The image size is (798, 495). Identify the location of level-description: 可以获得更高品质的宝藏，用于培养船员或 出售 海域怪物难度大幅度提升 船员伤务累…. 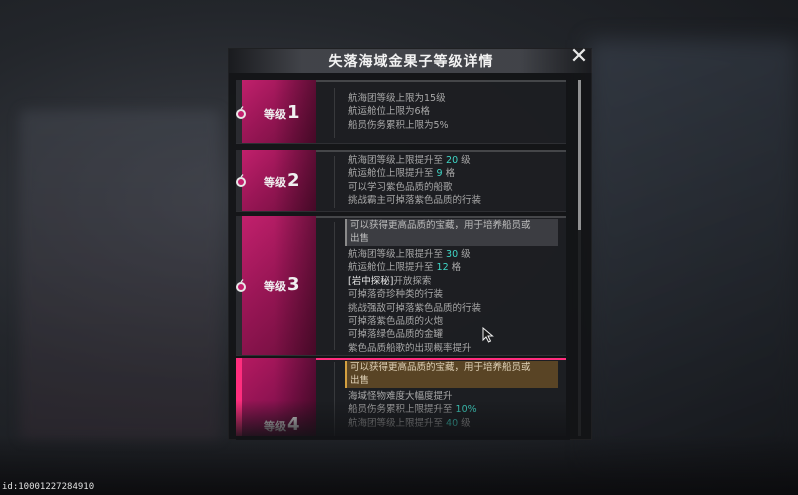
(451, 395).